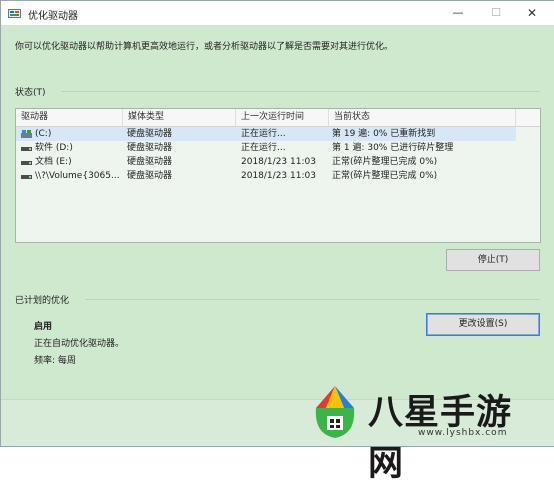  What do you see at coordinates (282, 117) in the screenshot?
I see `column-header-last-run: 上一次运行时间` at bounding box center [282, 117].